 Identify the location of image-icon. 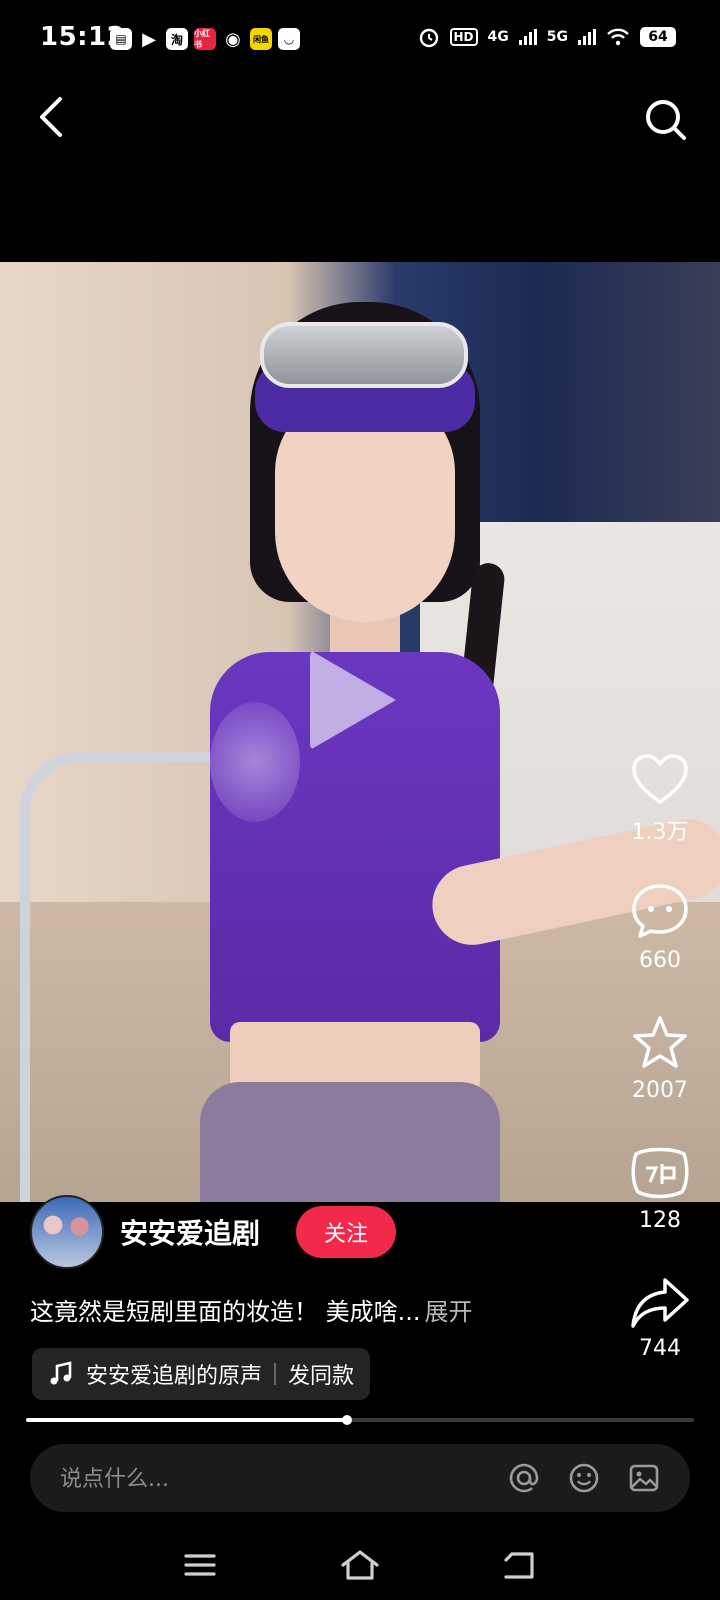
(644, 1478).